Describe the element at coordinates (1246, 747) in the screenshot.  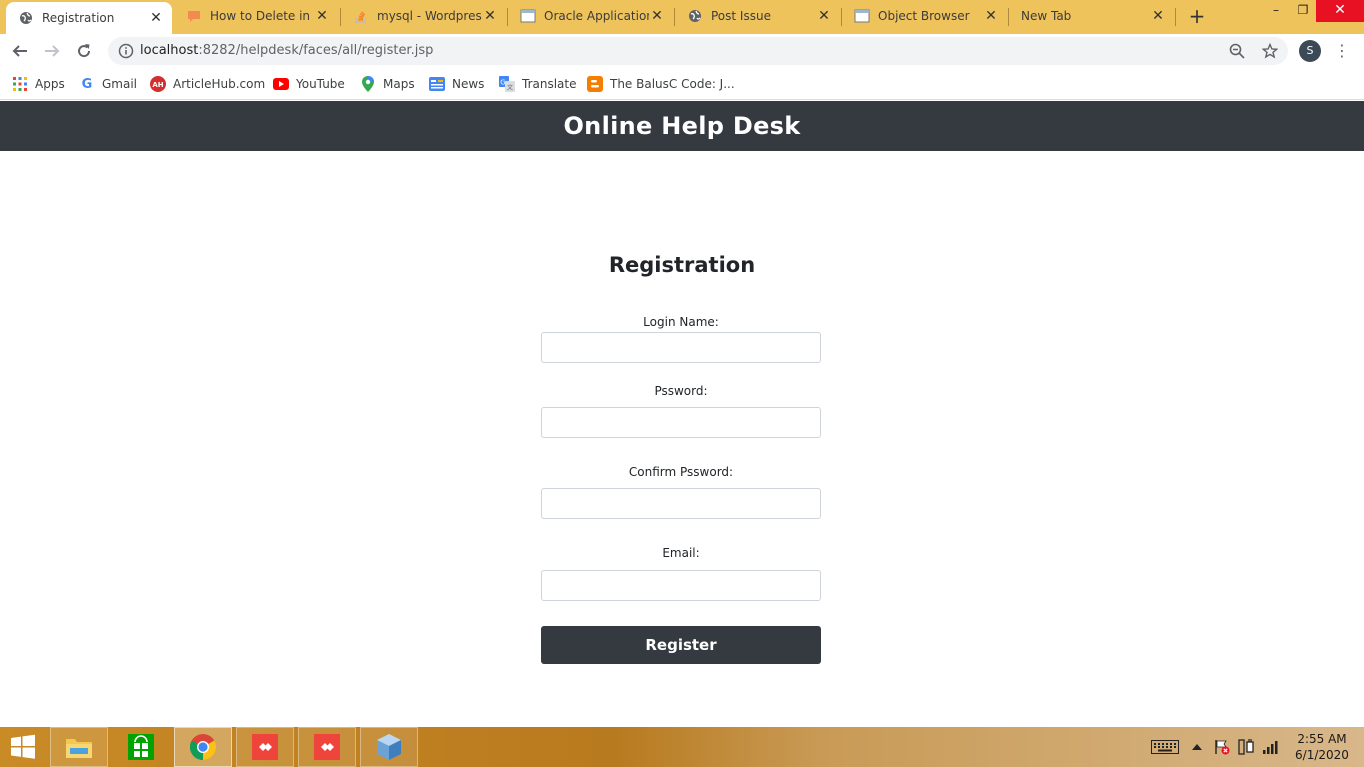
I see `power-plug-icon` at that location.